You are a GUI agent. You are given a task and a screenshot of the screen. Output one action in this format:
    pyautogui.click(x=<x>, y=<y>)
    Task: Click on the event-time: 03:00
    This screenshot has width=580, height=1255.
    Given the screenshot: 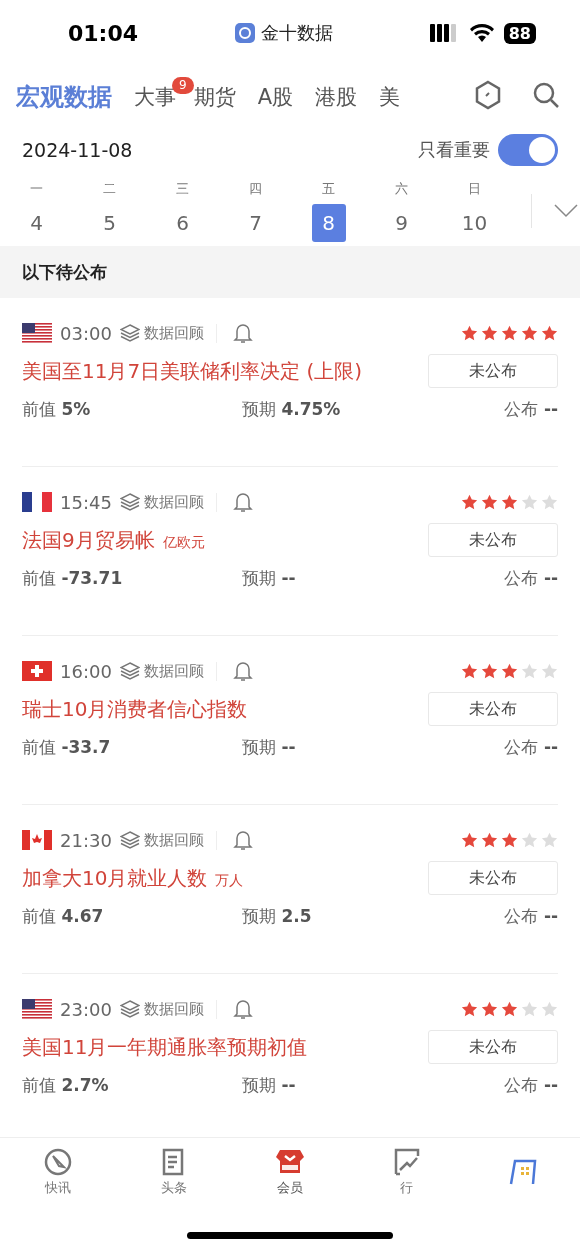 What is the action you would take?
    pyautogui.click(x=86, y=333)
    